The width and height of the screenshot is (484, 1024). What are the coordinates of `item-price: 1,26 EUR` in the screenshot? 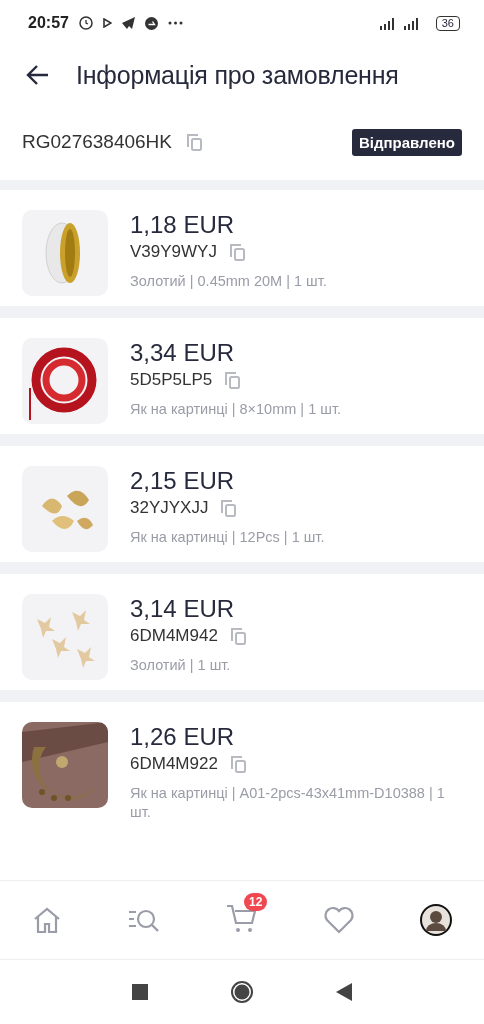 It's located at (183, 737).